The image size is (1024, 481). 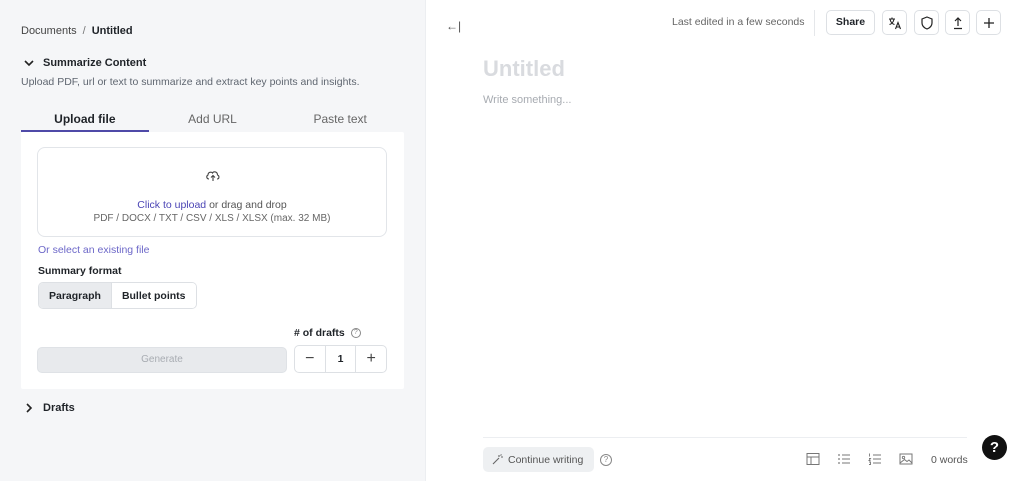 I want to click on bullet-list-icon, so click(x=844, y=459).